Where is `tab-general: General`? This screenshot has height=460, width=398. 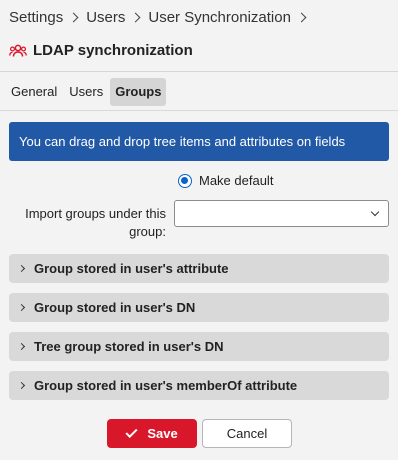
tab-general: General is located at coordinates (34, 92).